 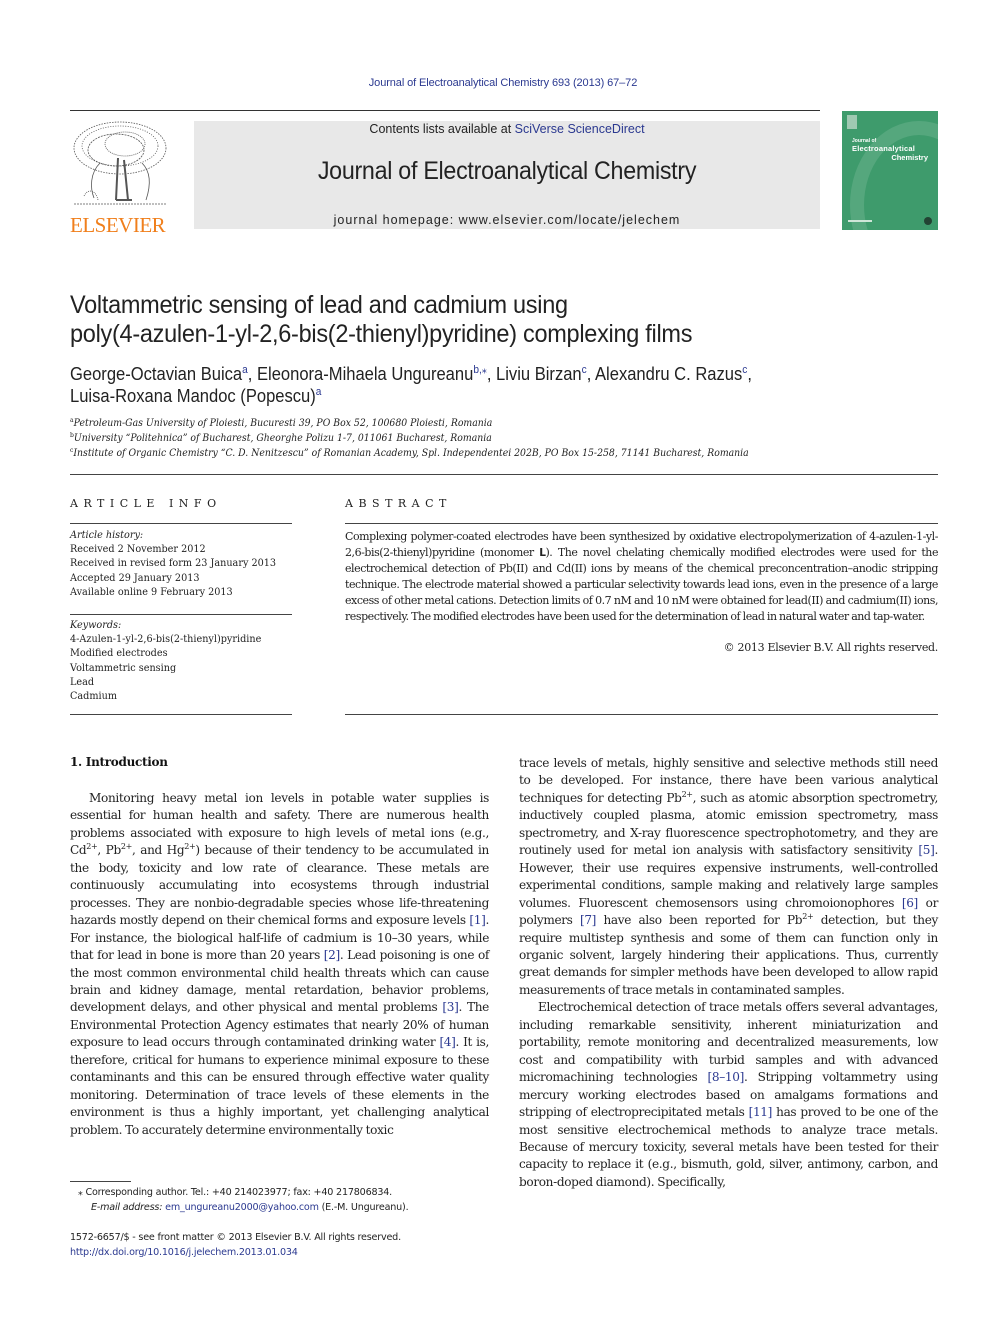 I want to click on keyword-item: 4-Azulen-1-yl-2,6-bis(2-thienyl)pyridine, so click(x=166, y=639).